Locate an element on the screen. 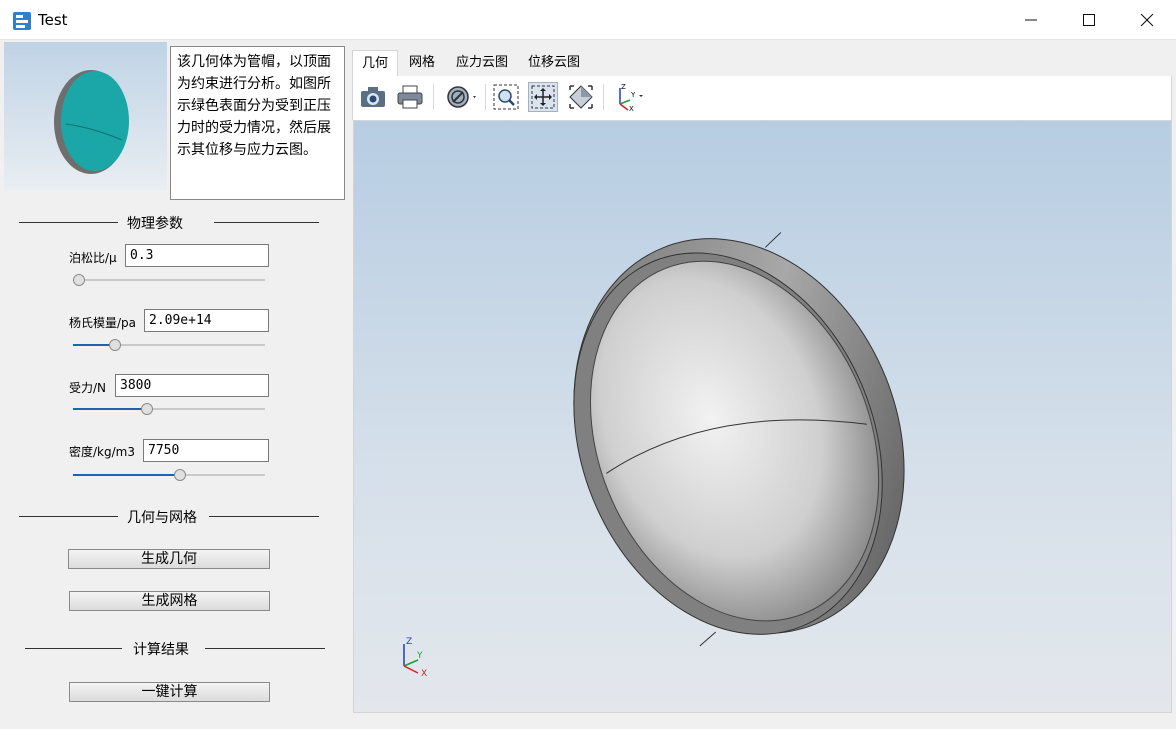 The height and width of the screenshot is (729, 1176). force-slider is located at coordinates (169, 409).